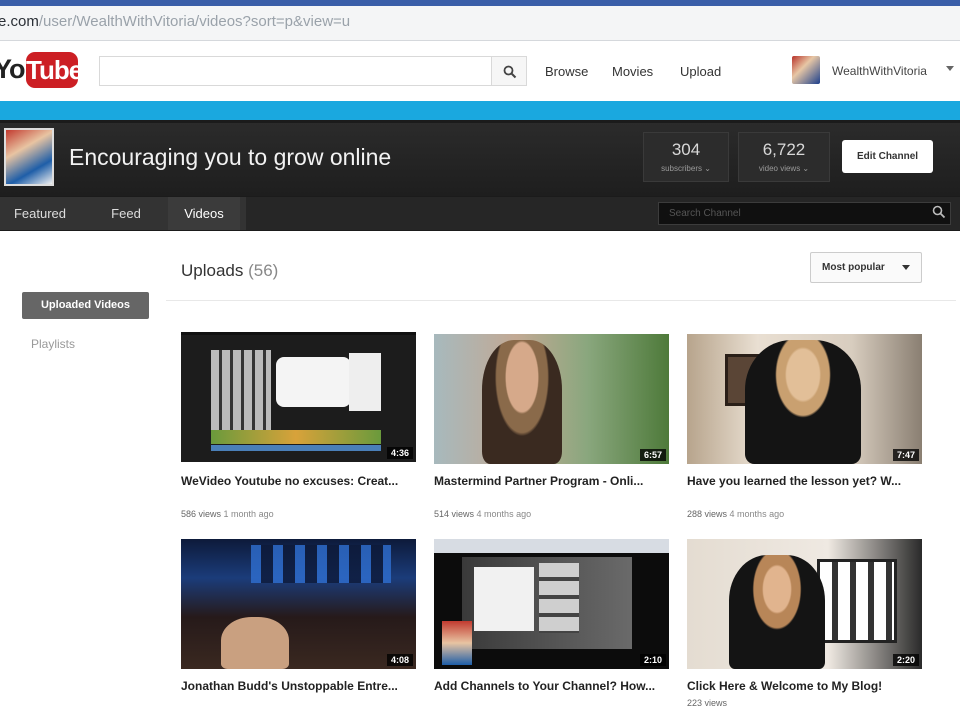 The image size is (960, 720). I want to click on view-count: 6,722, so click(784, 149).